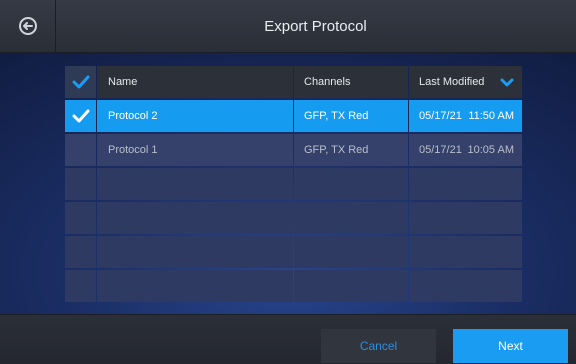 The image size is (576, 364). I want to click on cancel-button: Cancel, so click(378, 346).